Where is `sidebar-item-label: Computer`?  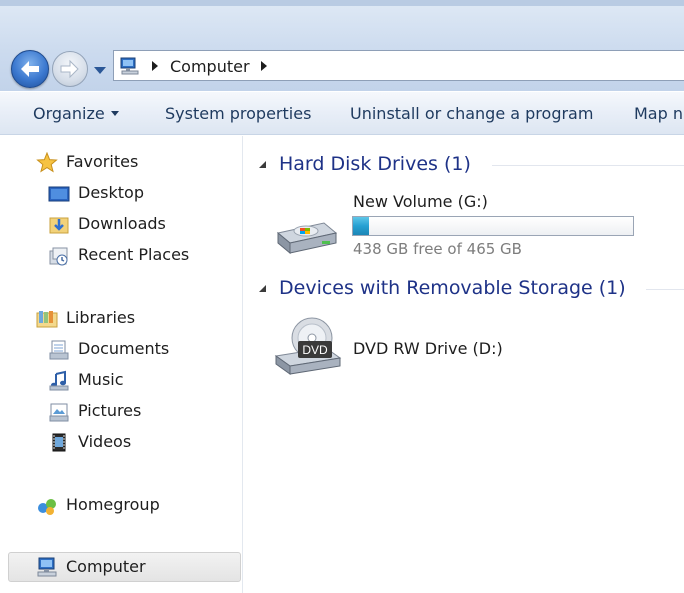 sidebar-item-label: Computer is located at coordinates (106, 566).